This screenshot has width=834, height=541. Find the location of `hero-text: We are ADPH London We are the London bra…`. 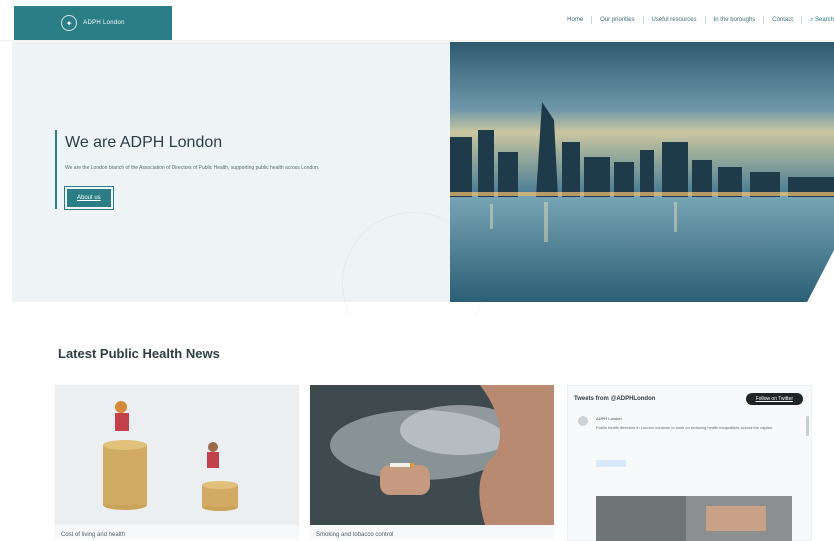

hero-text: We are ADPH London We are the London bra… is located at coordinates (205, 170).